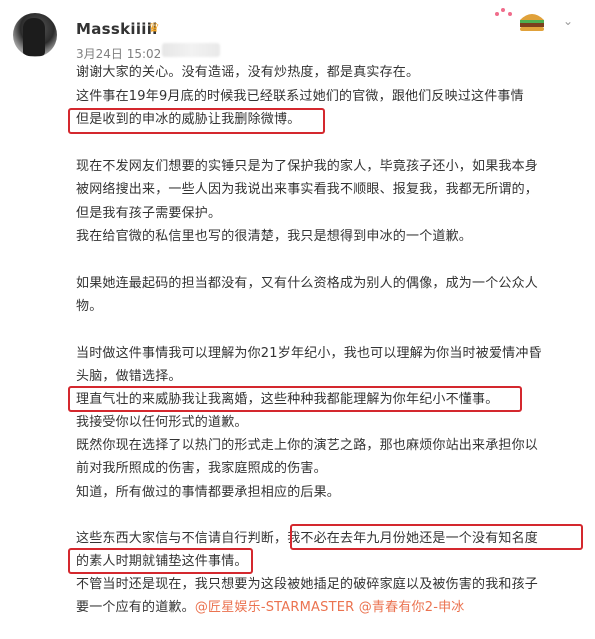 This screenshot has width=595, height=639. What do you see at coordinates (307, 166) in the screenshot?
I see `post-line-5: 现在不发网友们想要的实锤只是为了保护我的家人，毕竟孩子还小，如果我本身` at bounding box center [307, 166].